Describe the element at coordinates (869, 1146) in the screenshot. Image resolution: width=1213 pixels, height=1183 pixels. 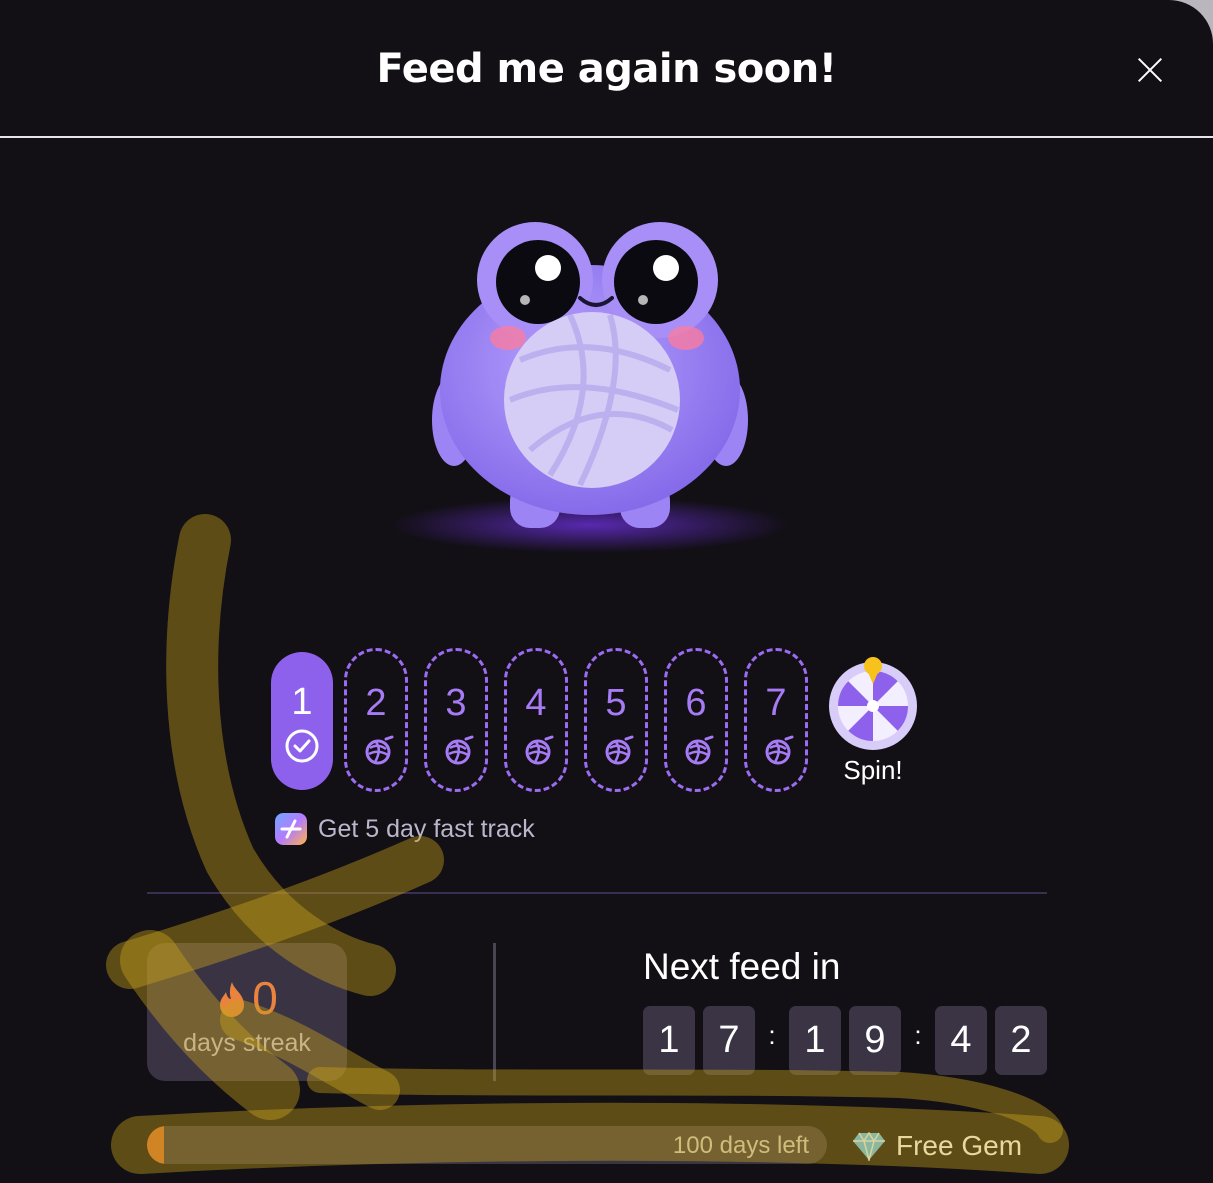
I see `gem-icon` at that location.